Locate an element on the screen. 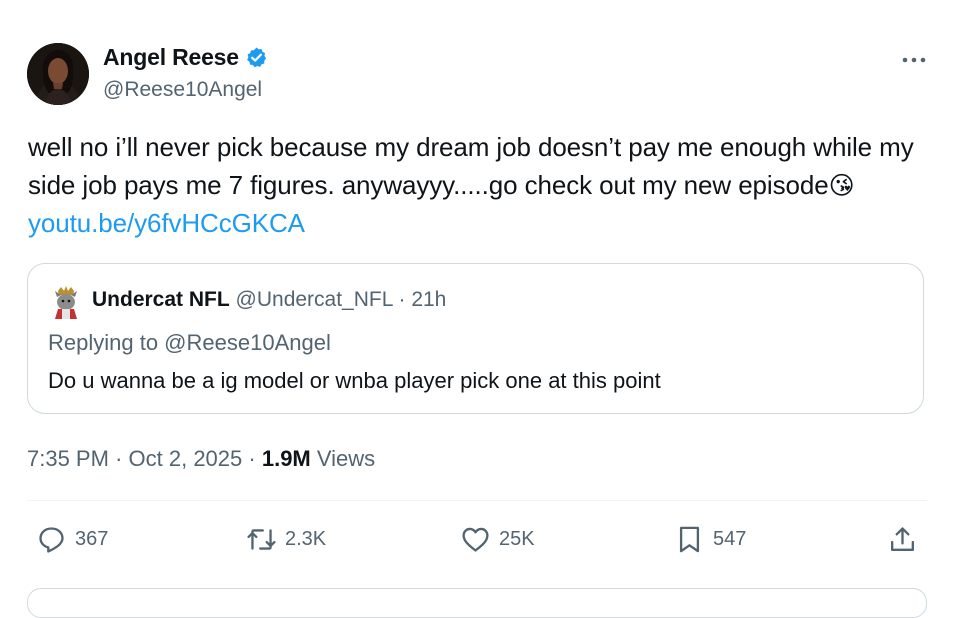 This screenshot has width=959, height=618. quoted-header: Undercat NFL @Undercat_NFL · 21h is located at coordinates (269, 300).